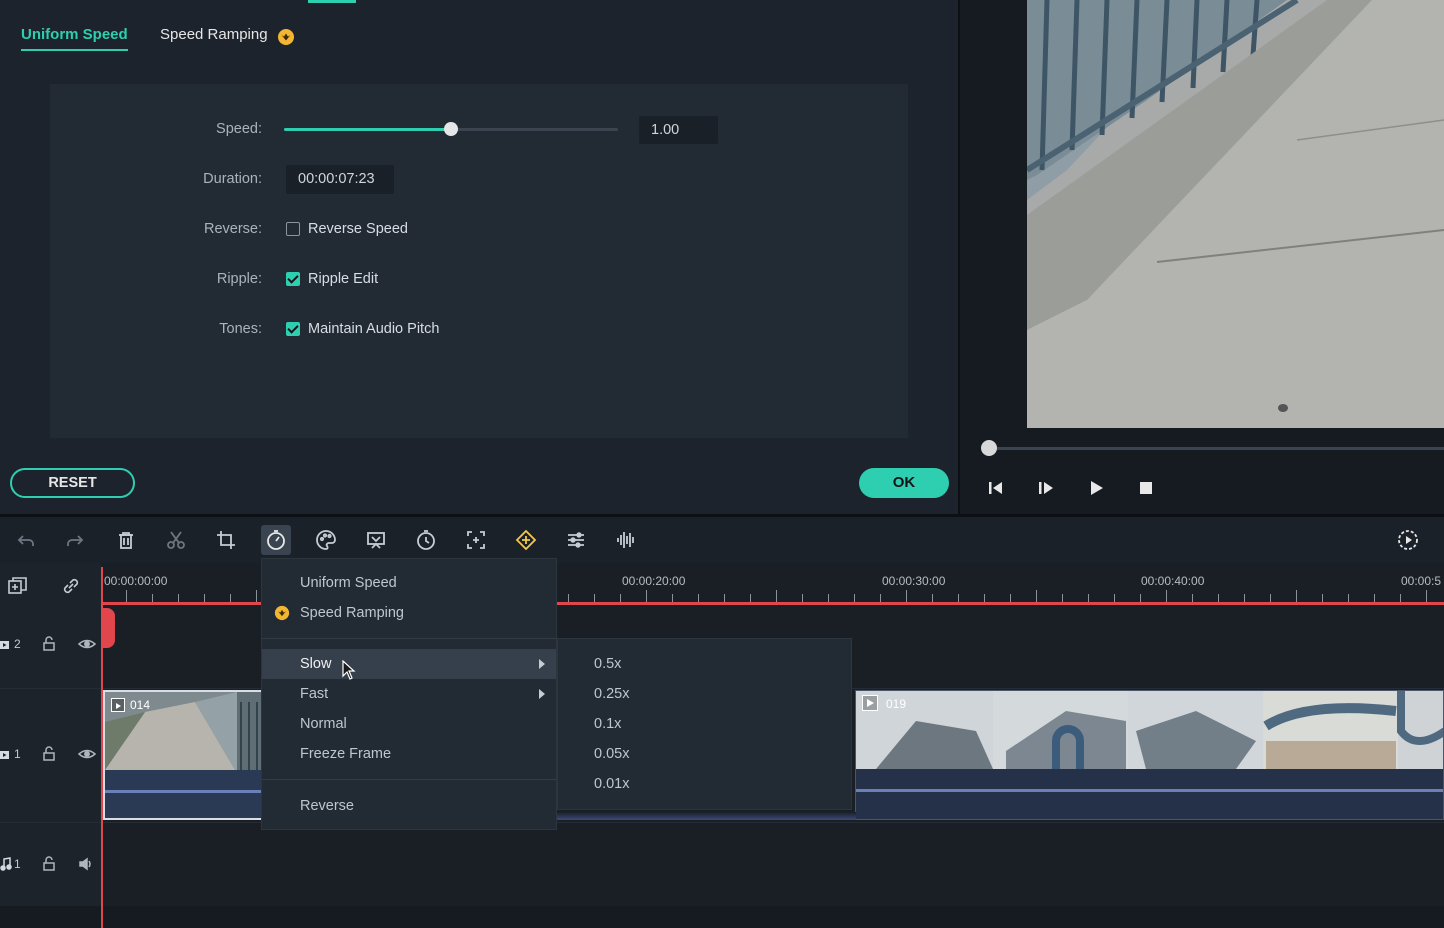 The image size is (1444, 928). I want to click on ruler-label: 00:00:20:00, so click(654, 581).